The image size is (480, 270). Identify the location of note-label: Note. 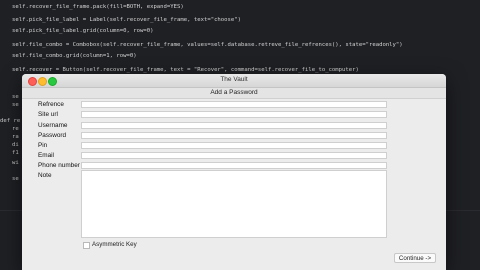
(45, 175).